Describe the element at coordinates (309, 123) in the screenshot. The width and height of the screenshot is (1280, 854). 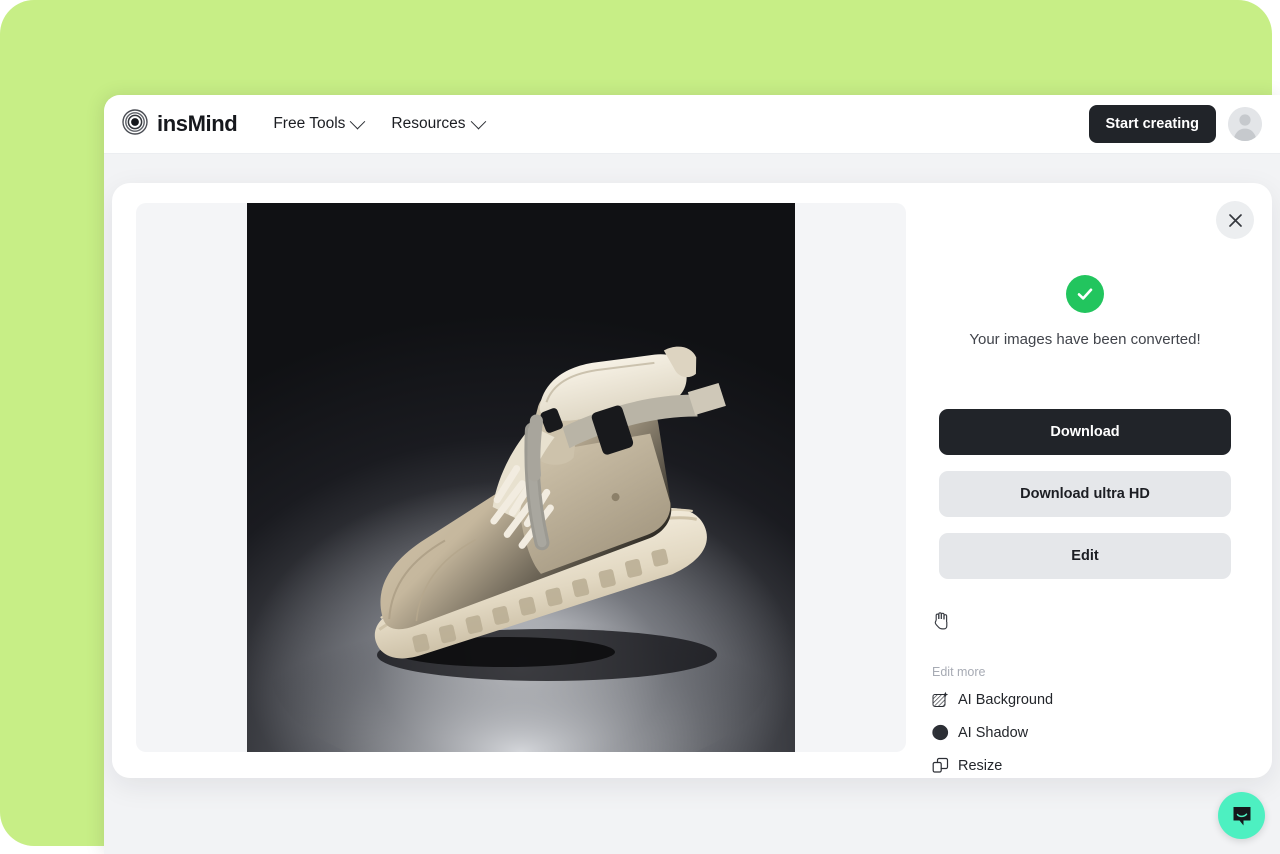
I see `nav-item-label: Free Tools` at that location.